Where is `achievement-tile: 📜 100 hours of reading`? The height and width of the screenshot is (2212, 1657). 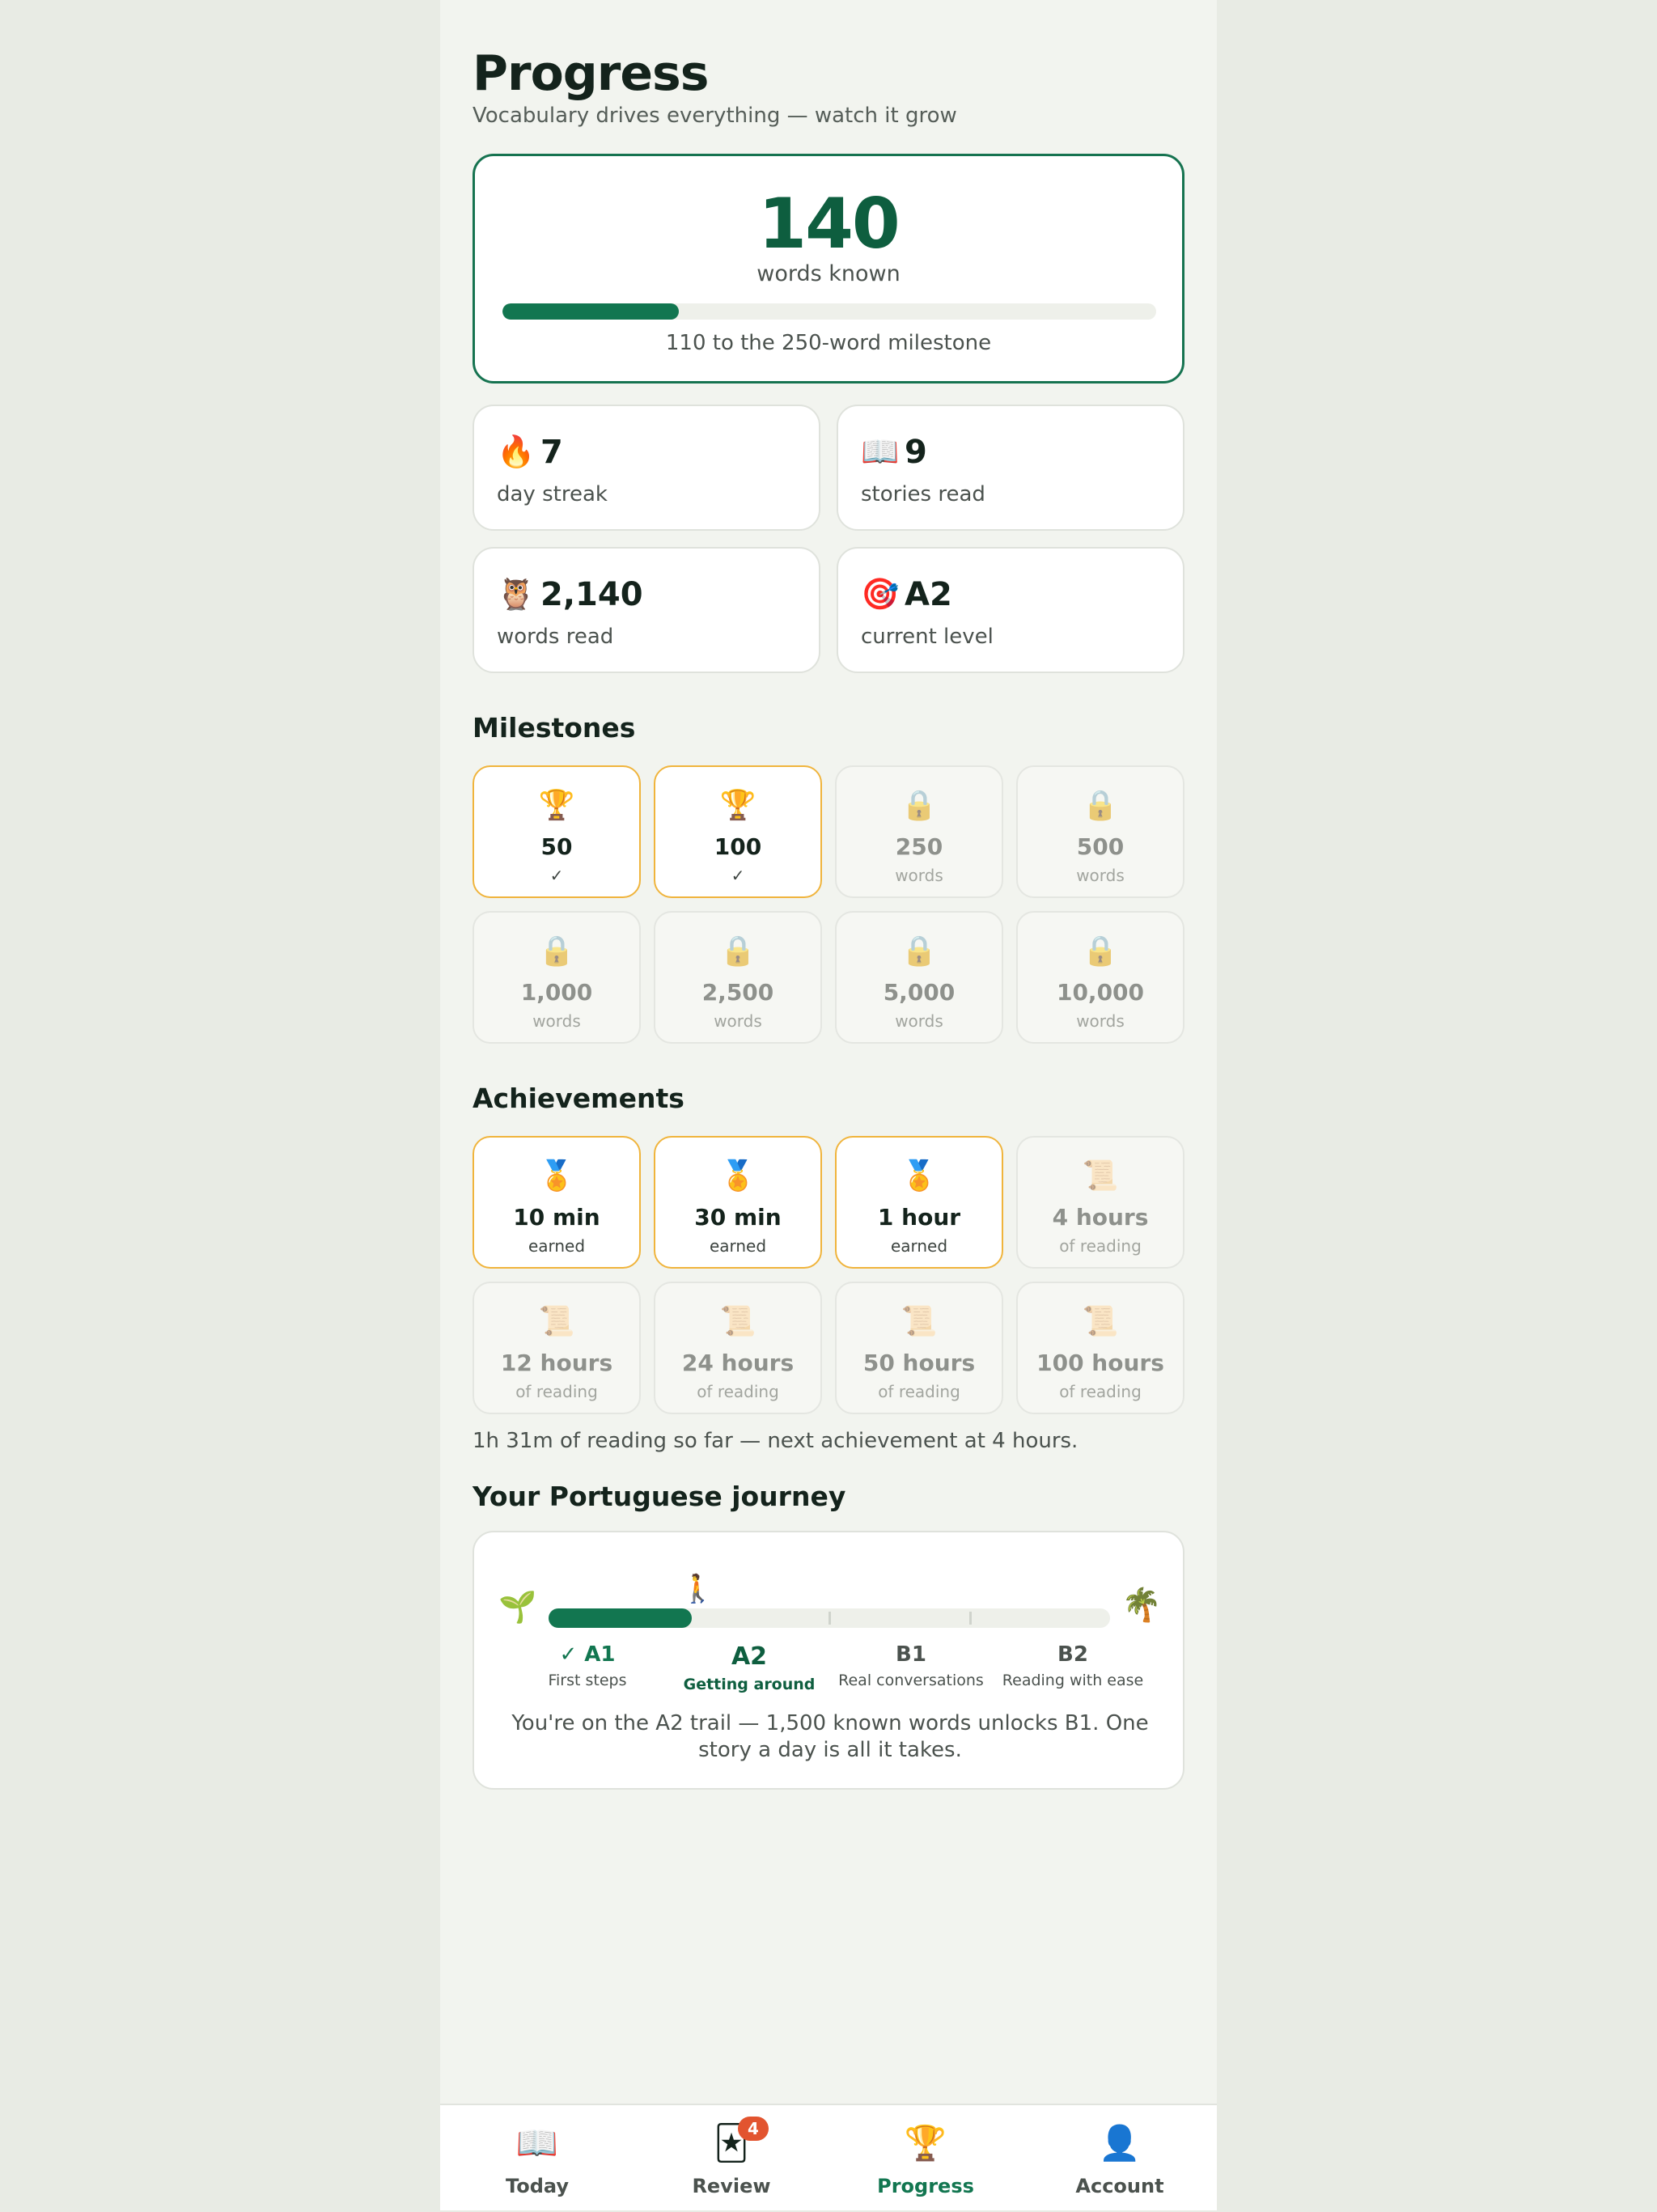 achievement-tile: 📜 100 hours of reading is located at coordinates (1100, 1348).